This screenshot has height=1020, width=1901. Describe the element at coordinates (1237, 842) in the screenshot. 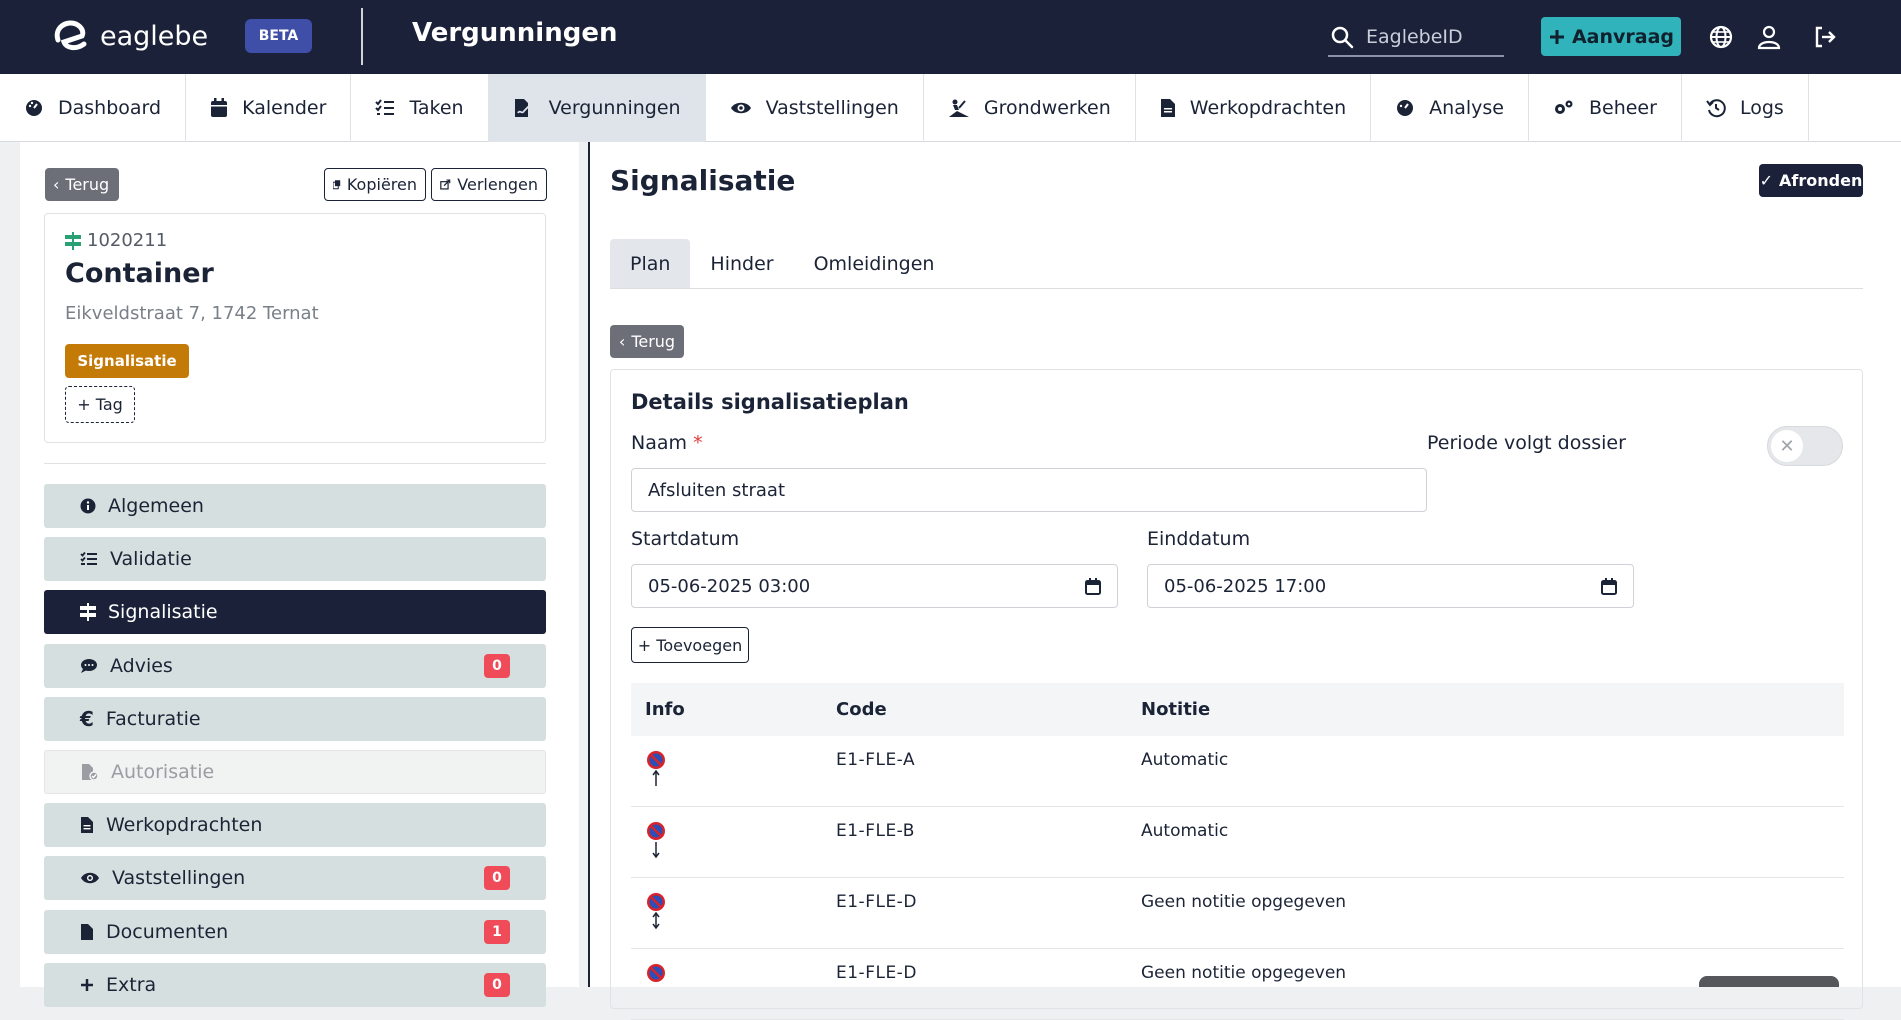

I see `table-row: E1-FLE-B Automatic` at that location.